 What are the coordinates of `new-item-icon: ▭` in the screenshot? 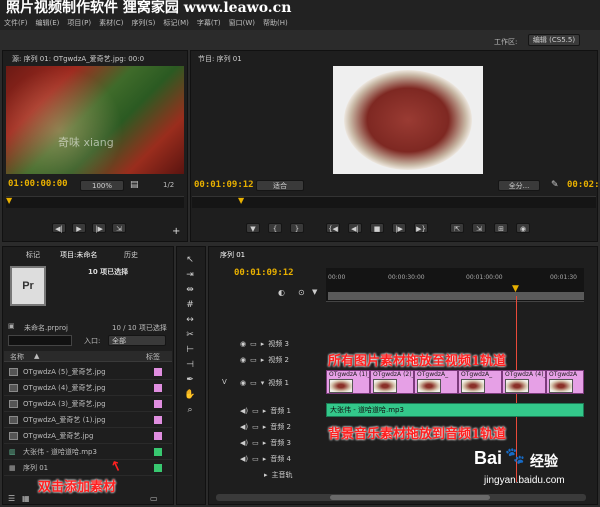 It's located at (154, 498).